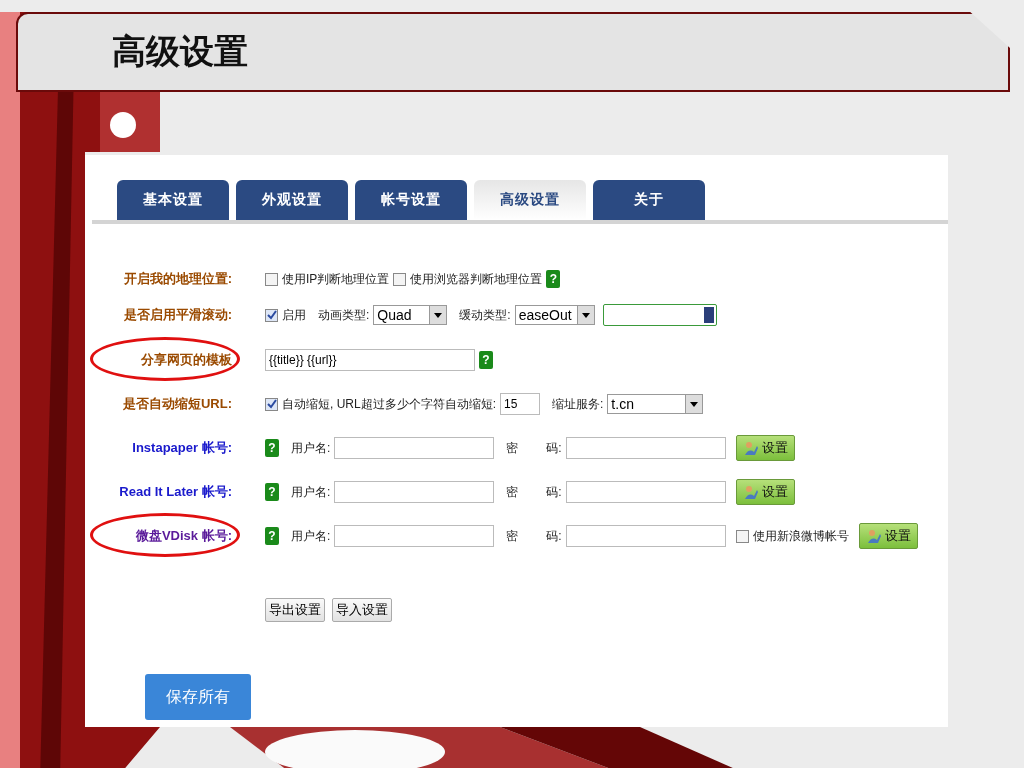 This screenshot has height=768, width=1024. What do you see at coordinates (180, 51) in the screenshot?
I see `slide-title: 高级设置` at bounding box center [180, 51].